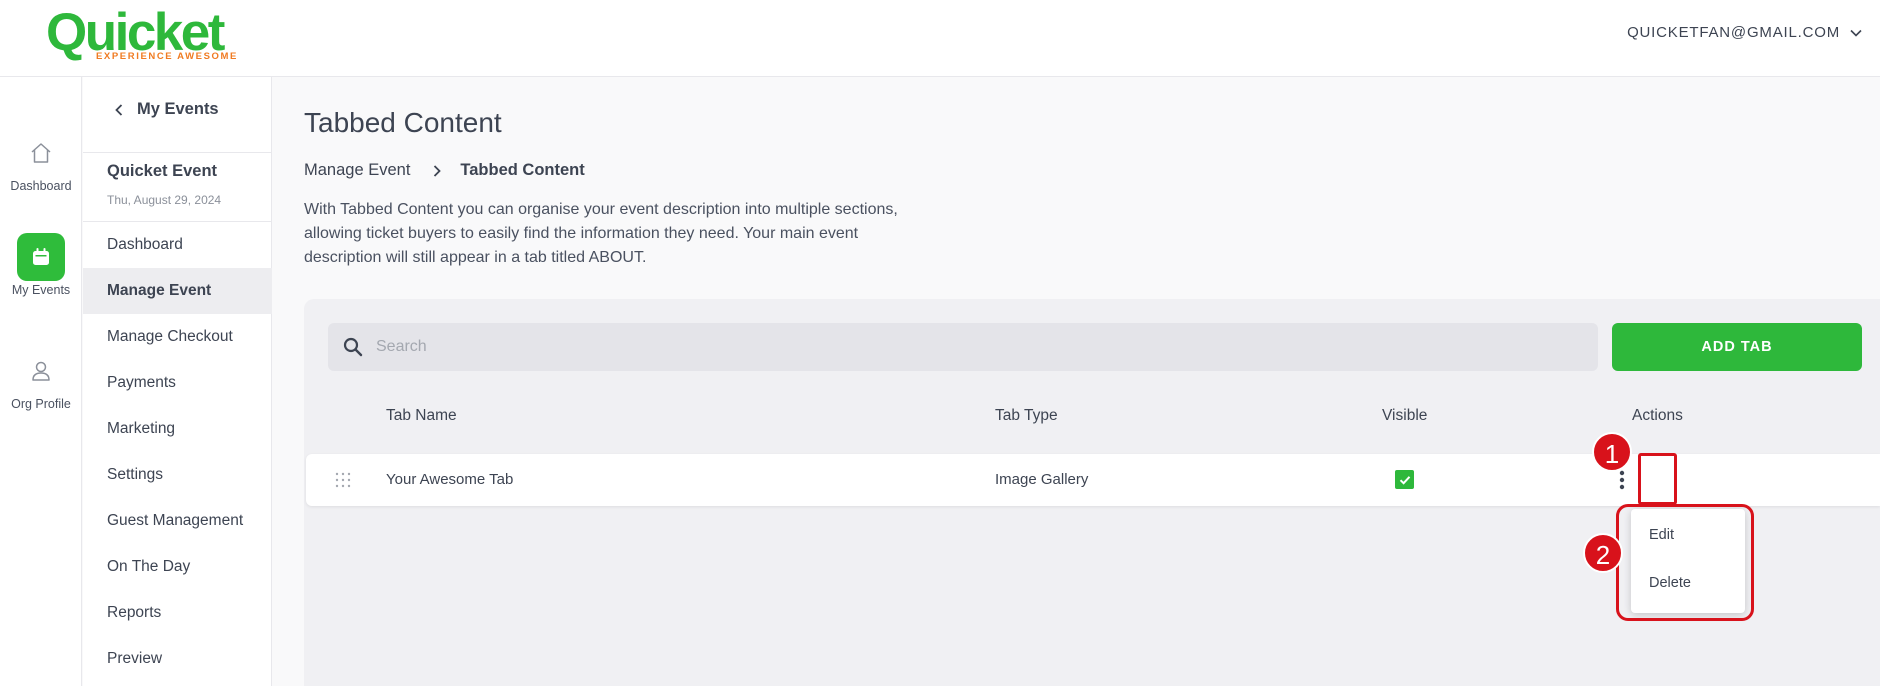 Image resolution: width=1880 pixels, height=686 pixels. Describe the element at coordinates (976, 347) in the screenshot. I see `search-input` at that location.